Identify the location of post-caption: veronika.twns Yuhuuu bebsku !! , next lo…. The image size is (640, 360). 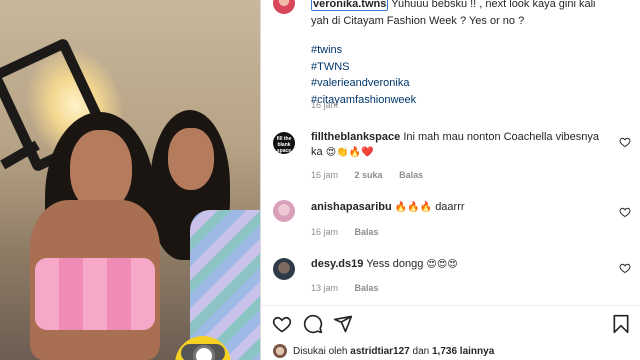
(461, 54).